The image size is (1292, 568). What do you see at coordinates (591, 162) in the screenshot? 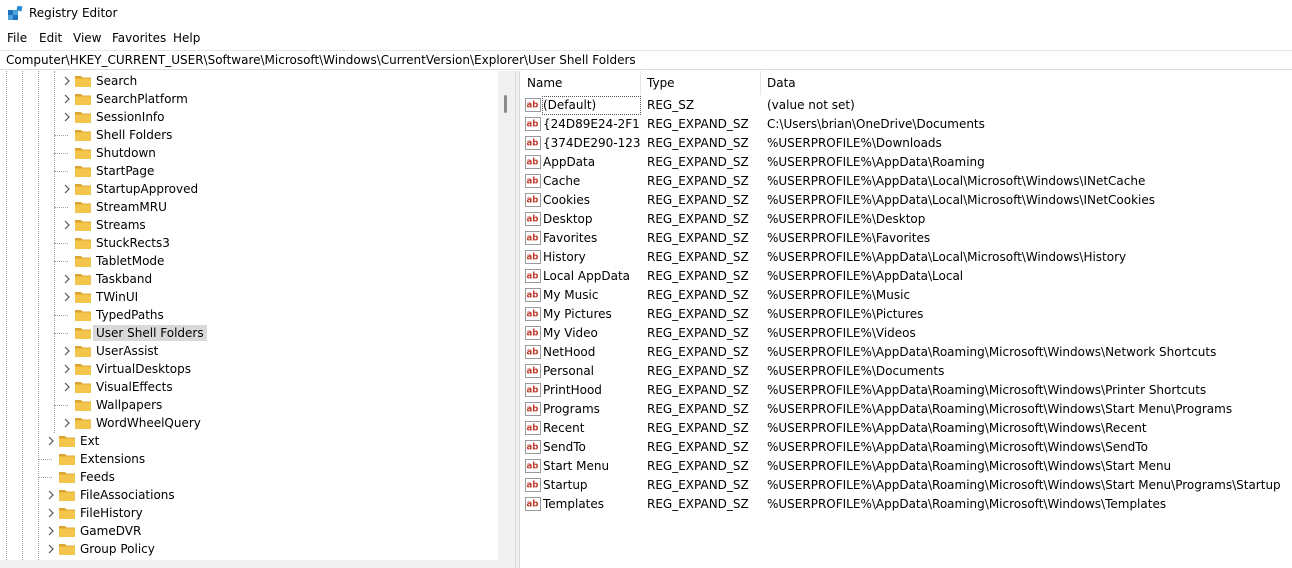
I see `value-name: AppData` at bounding box center [591, 162].